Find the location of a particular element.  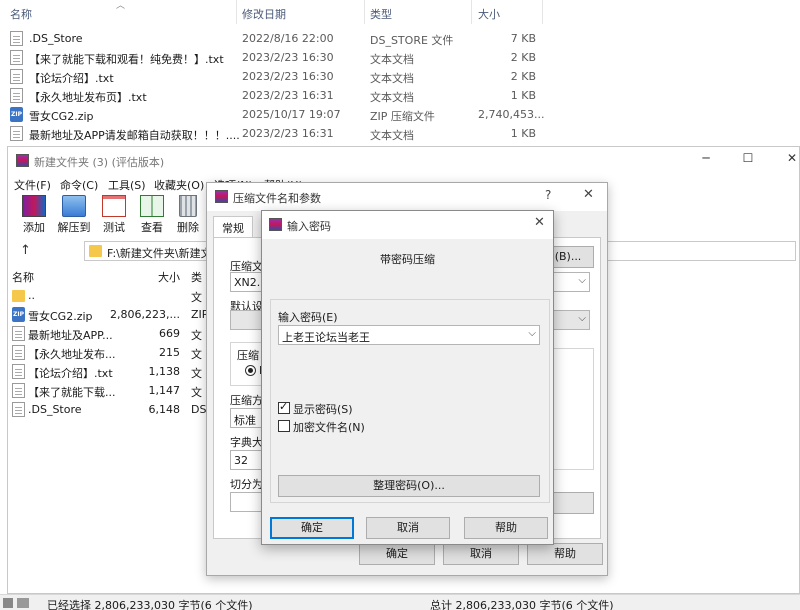

view-label: 查看 is located at coordinates (152, 227).